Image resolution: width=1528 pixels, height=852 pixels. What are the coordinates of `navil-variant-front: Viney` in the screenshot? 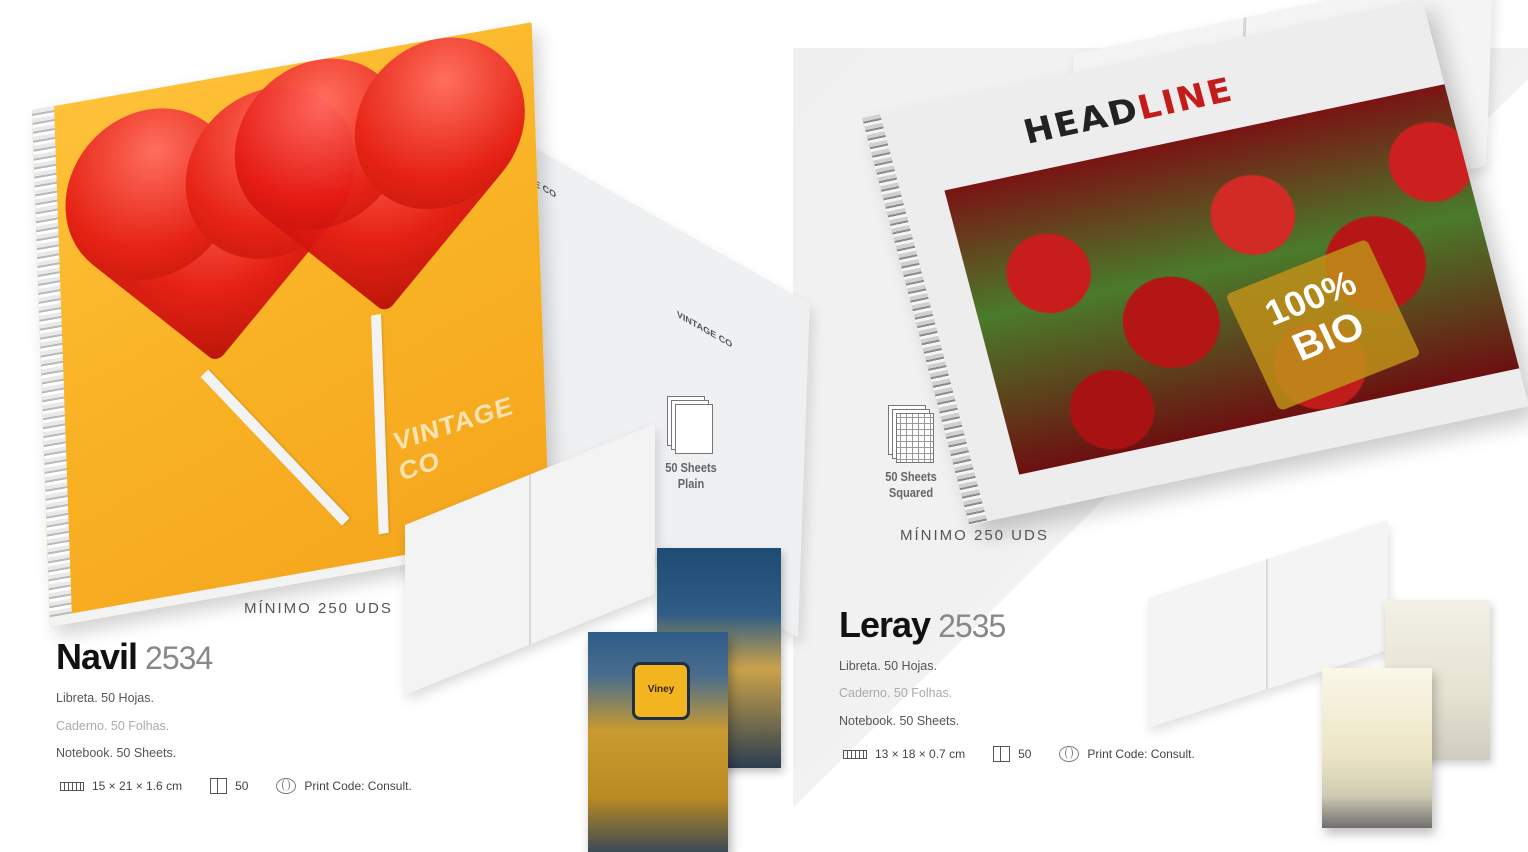 It's located at (658, 742).